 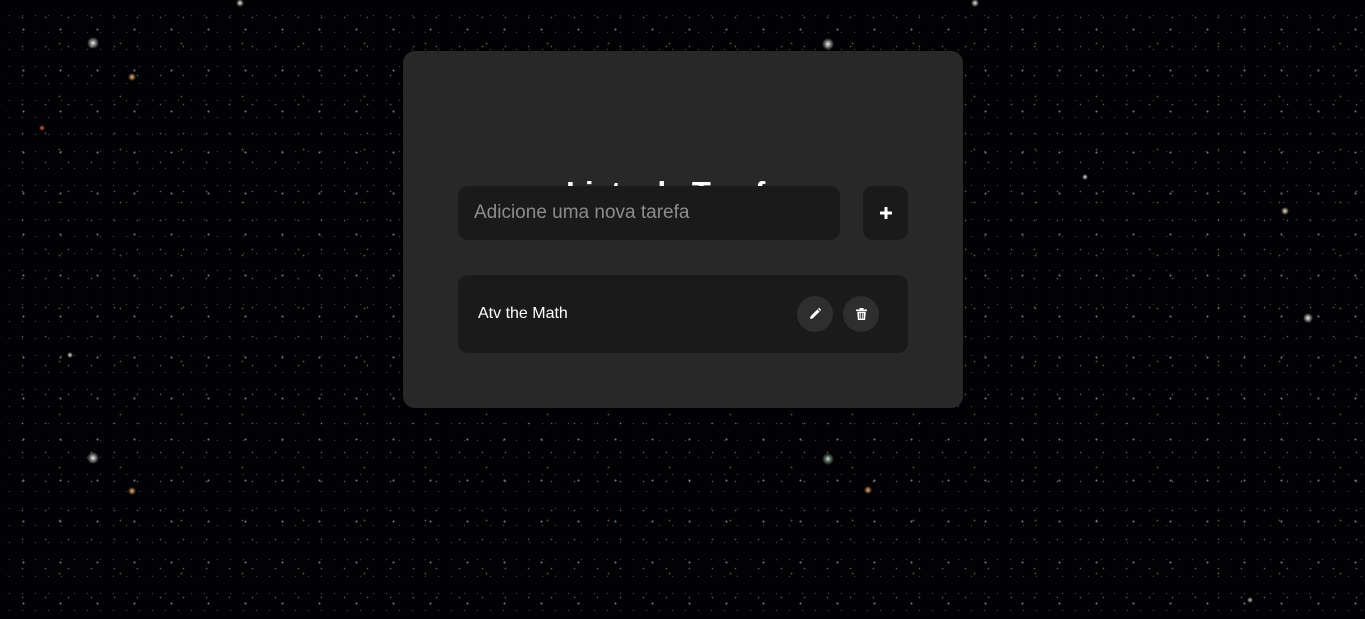 I want to click on plus-icon, so click(x=885, y=213).